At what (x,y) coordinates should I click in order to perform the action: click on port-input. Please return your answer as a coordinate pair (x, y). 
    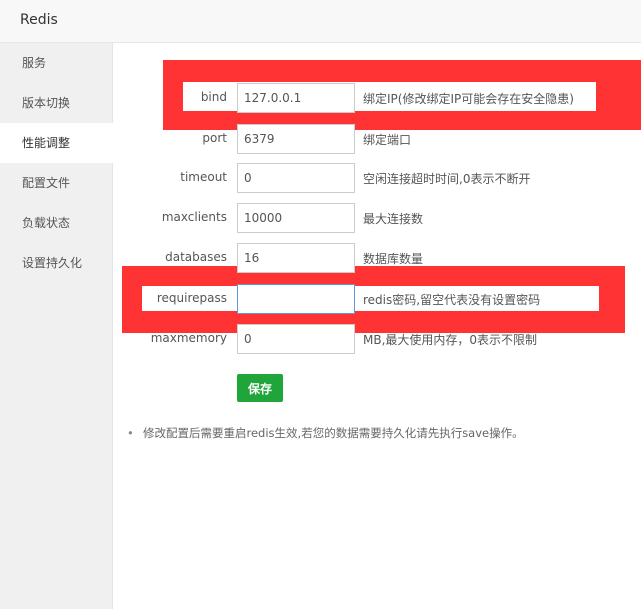
    Looking at the image, I should click on (296, 139).